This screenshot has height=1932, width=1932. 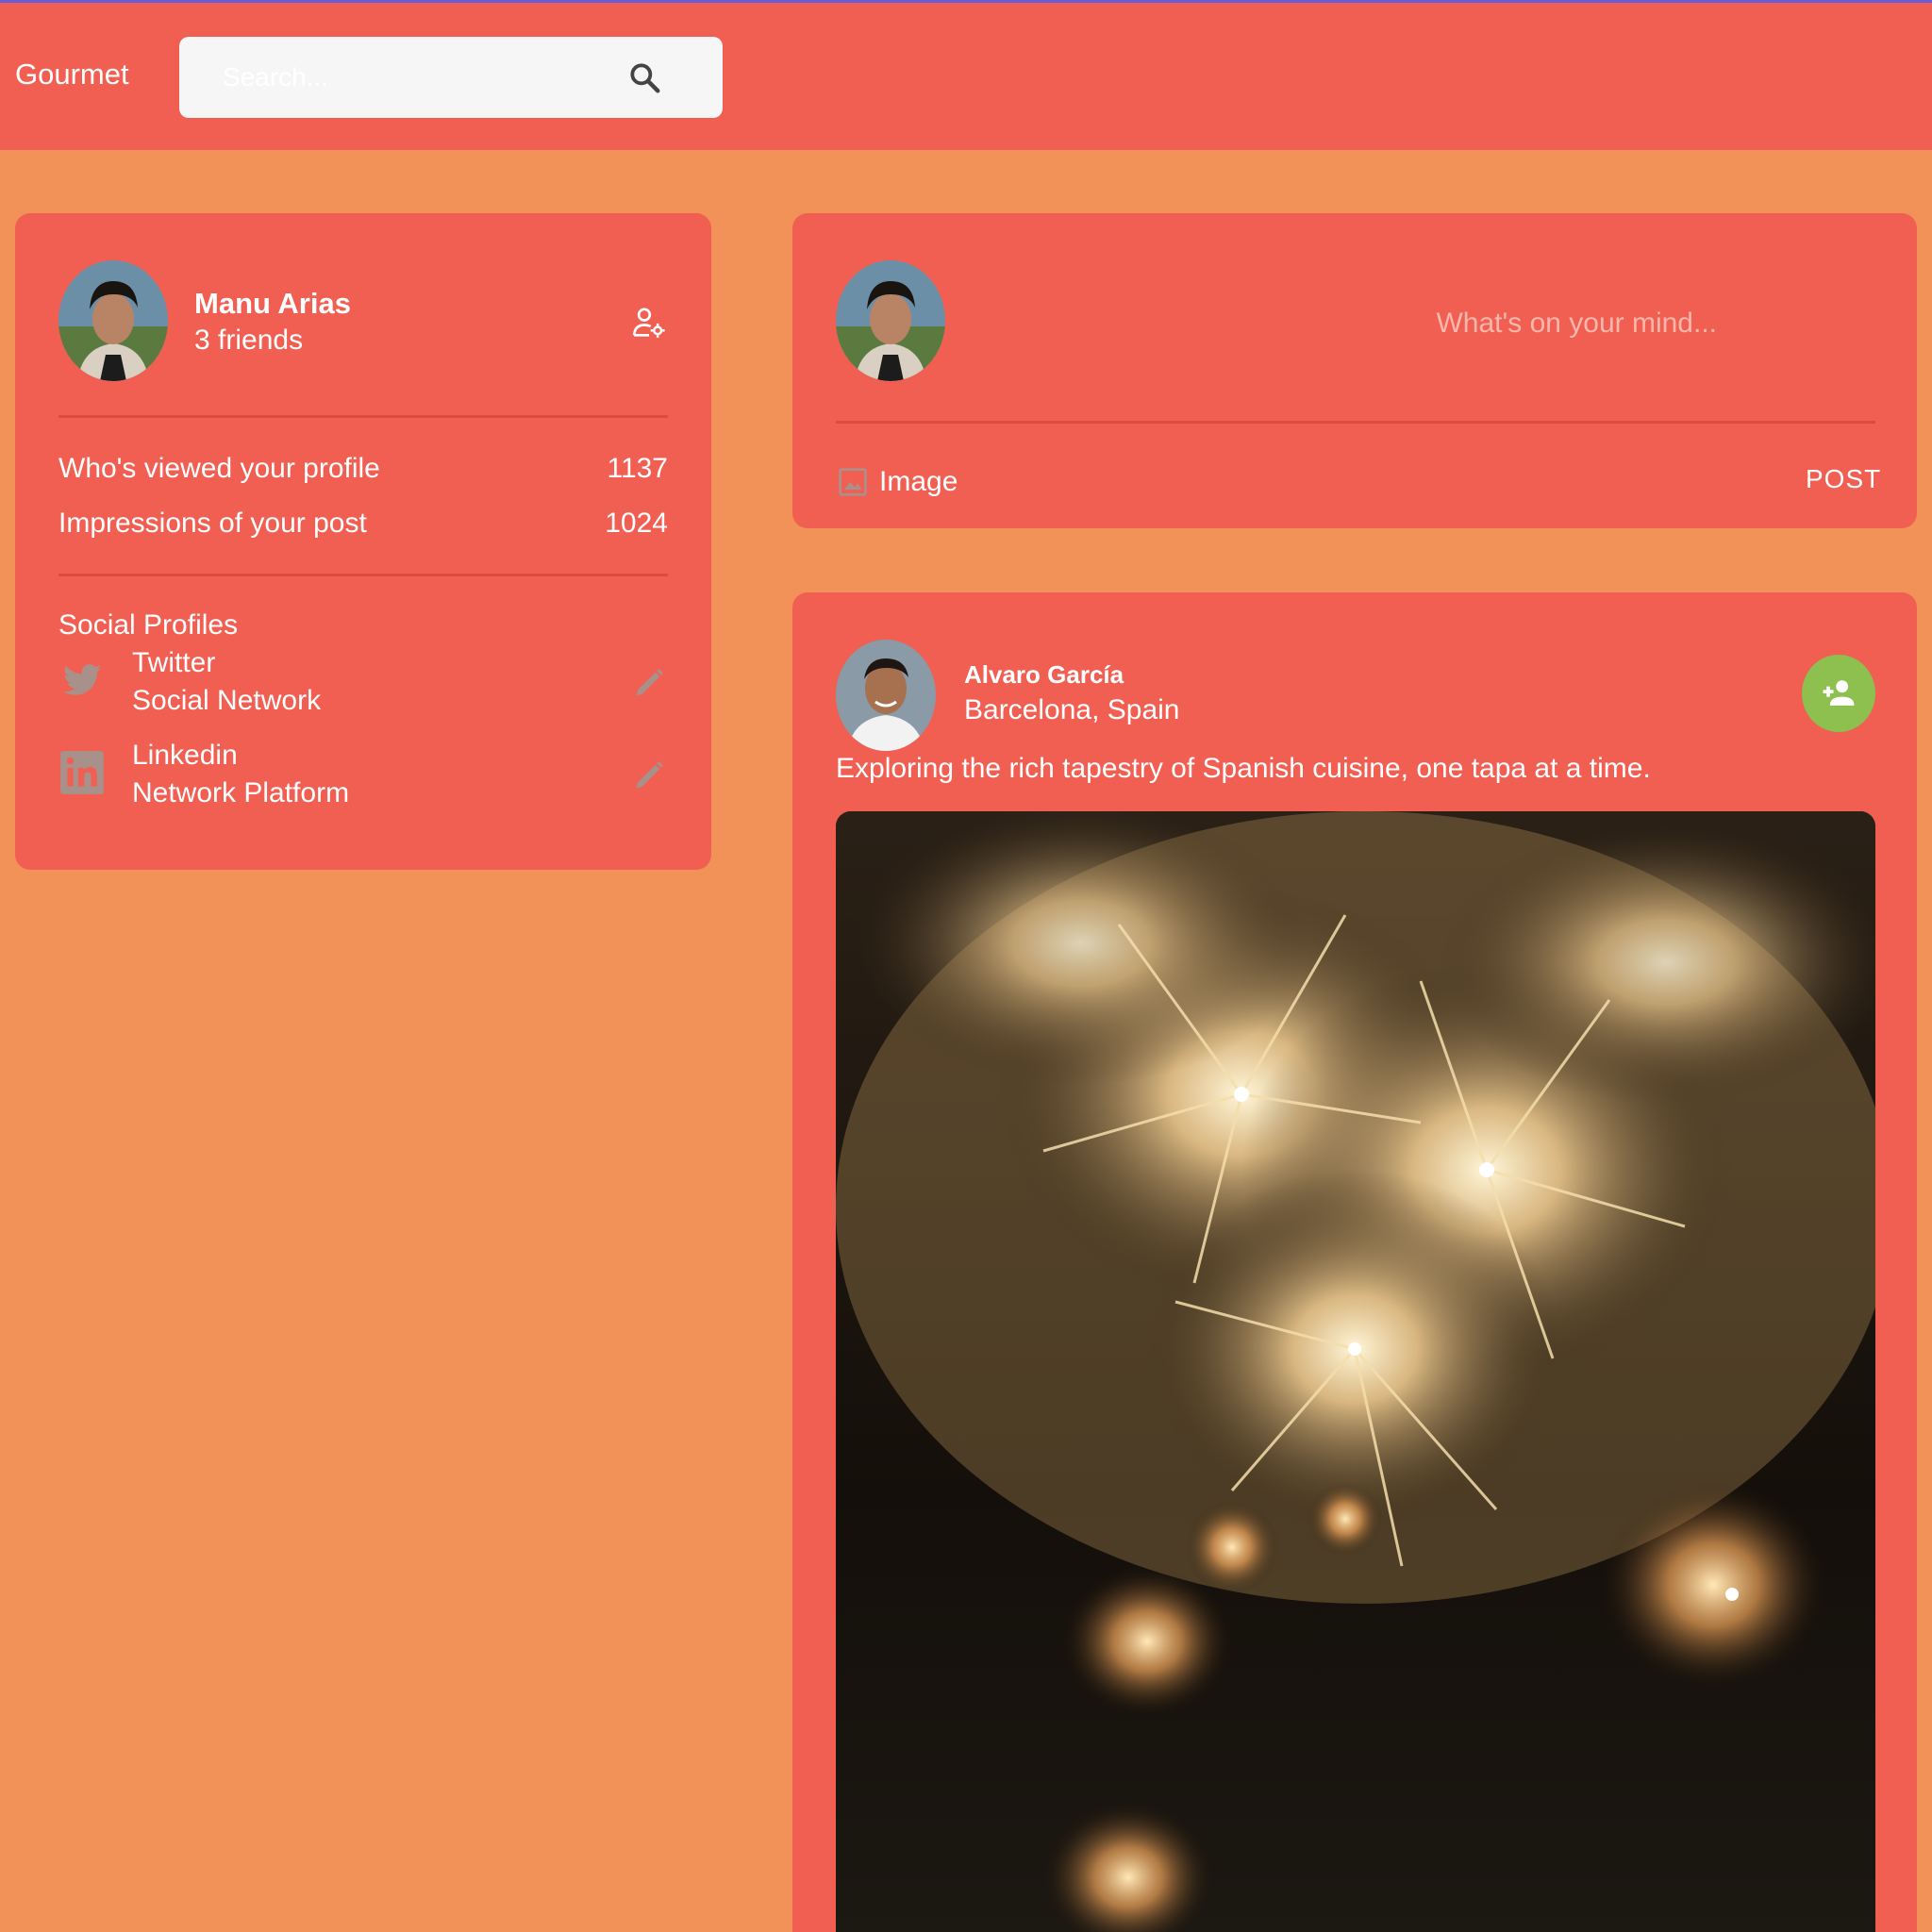 What do you see at coordinates (649, 775) in the screenshot?
I see `edit-linkedin-icon` at bounding box center [649, 775].